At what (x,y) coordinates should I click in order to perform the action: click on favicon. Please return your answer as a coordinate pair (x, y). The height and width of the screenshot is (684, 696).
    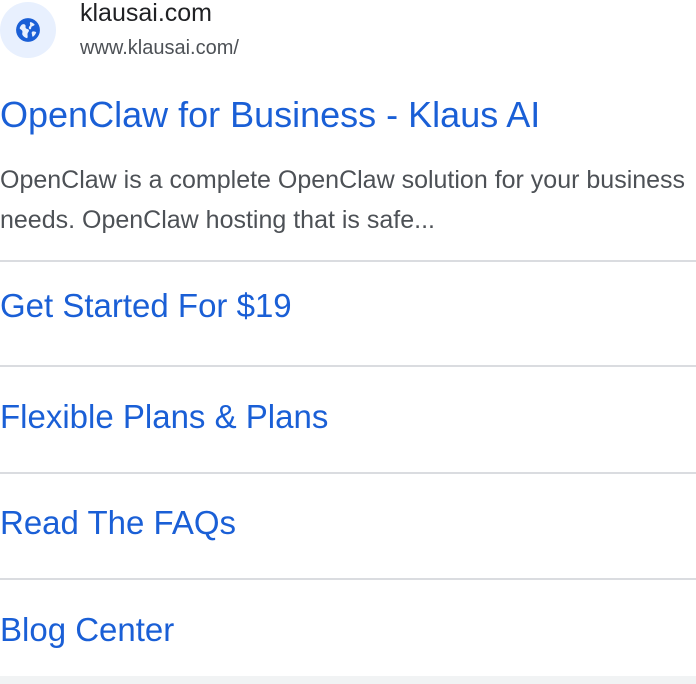
    Looking at the image, I should click on (28, 30).